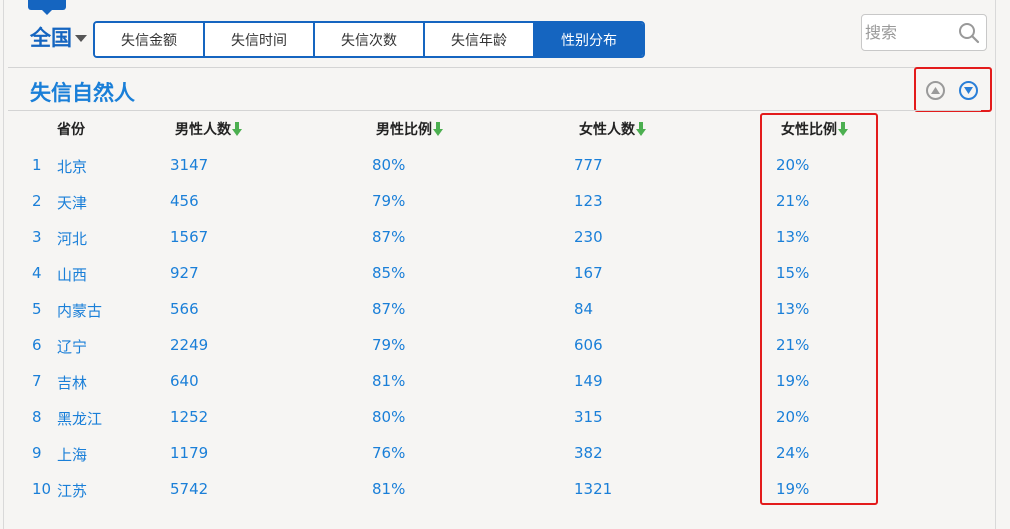 The width and height of the screenshot is (1010, 529). What do you see at coordinates (47, 7) in the screenshot?
I see `top-flag-marker` at bounding box center [47, 7].